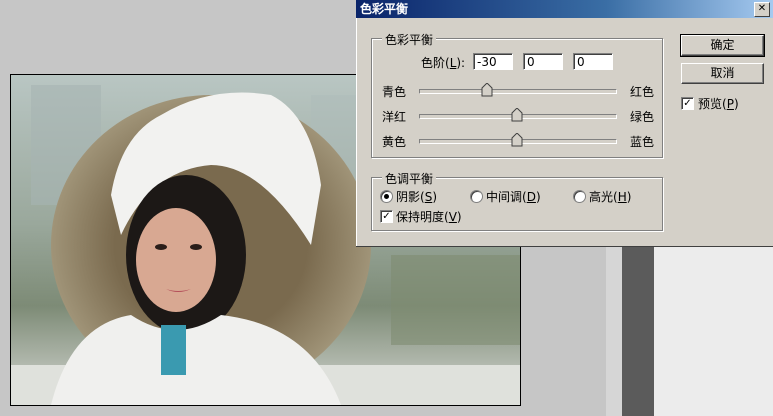 This screenshot has width=773, height=416. I want to click on tone-balance-legend: 色调平衡, so click(409, 178).